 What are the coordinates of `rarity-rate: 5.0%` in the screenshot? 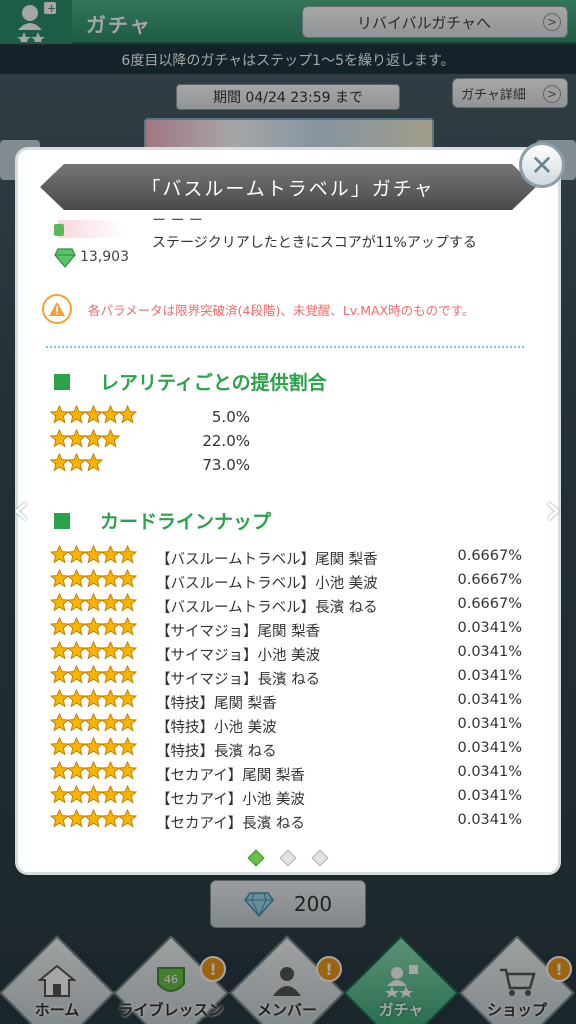 It's located at (230, 417).